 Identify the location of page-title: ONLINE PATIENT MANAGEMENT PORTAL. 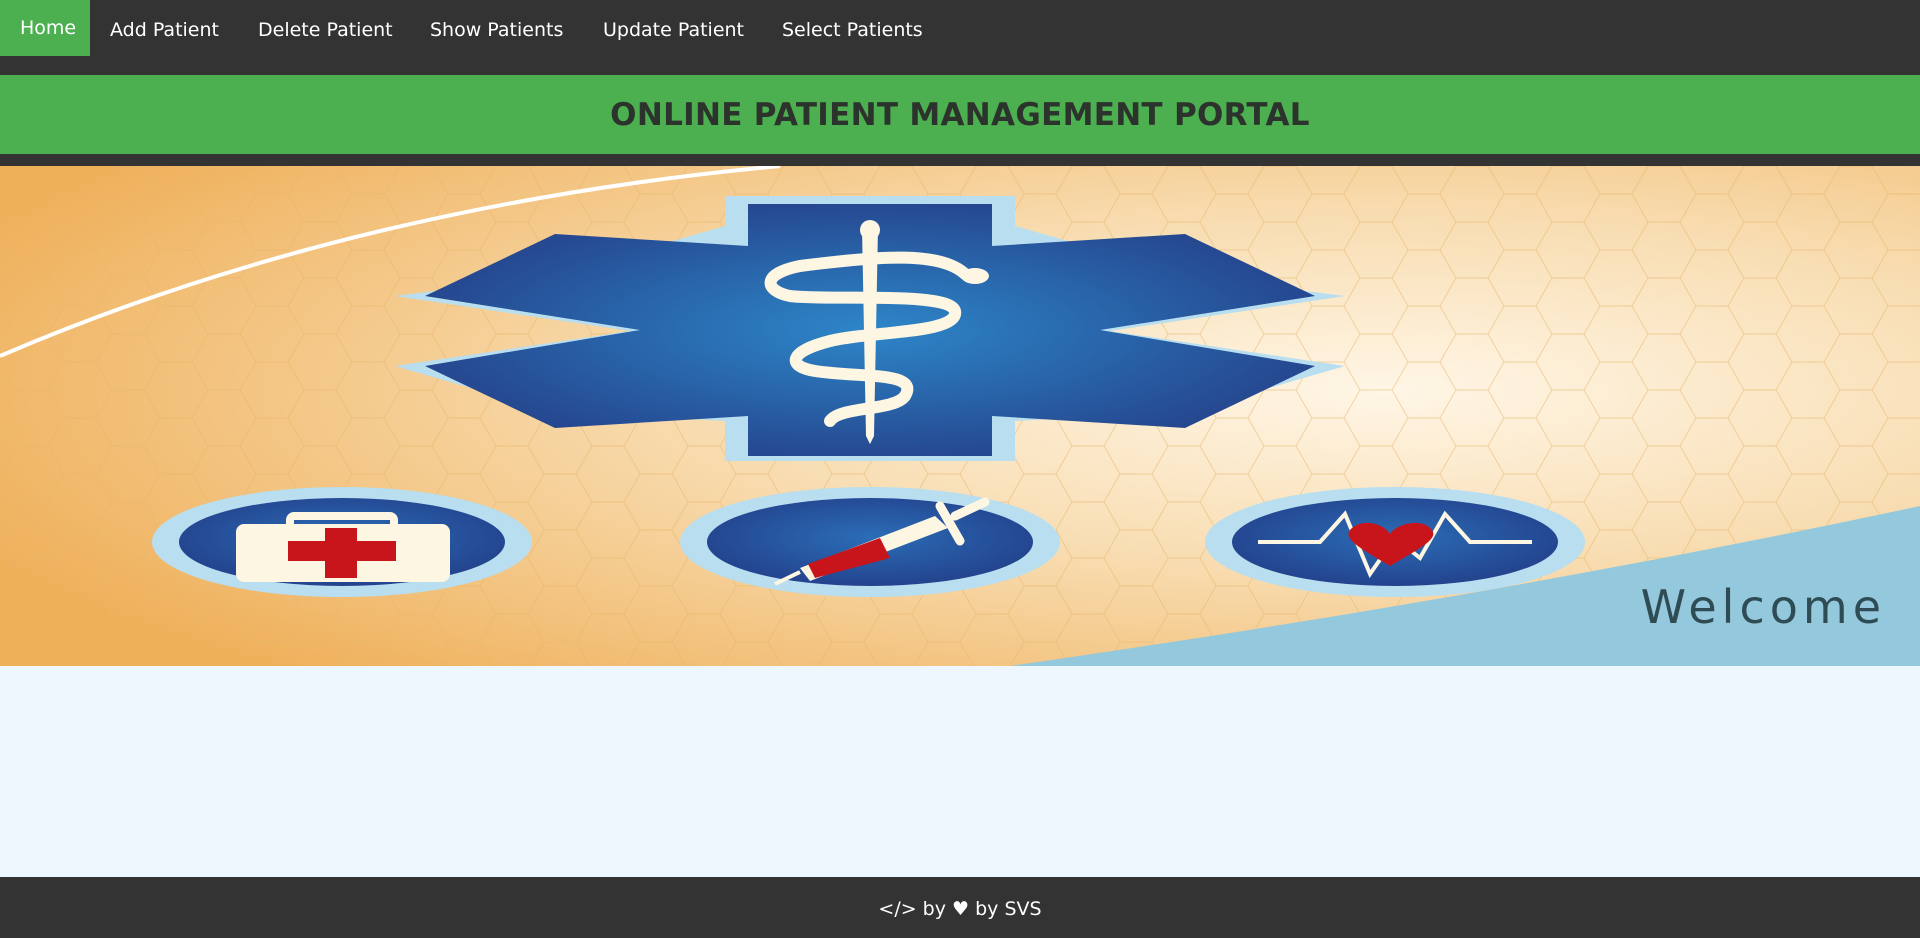
(960, 115).